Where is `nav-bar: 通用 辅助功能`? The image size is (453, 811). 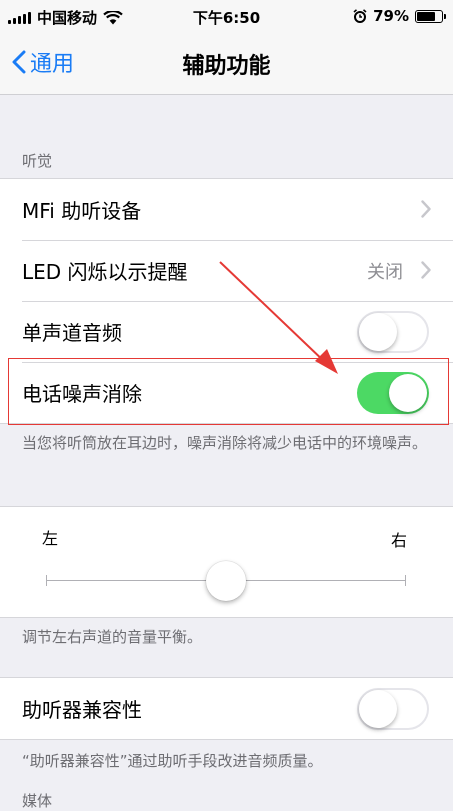
nav-bar: 通用 辅助功能 is located at coordinates (226, 63).